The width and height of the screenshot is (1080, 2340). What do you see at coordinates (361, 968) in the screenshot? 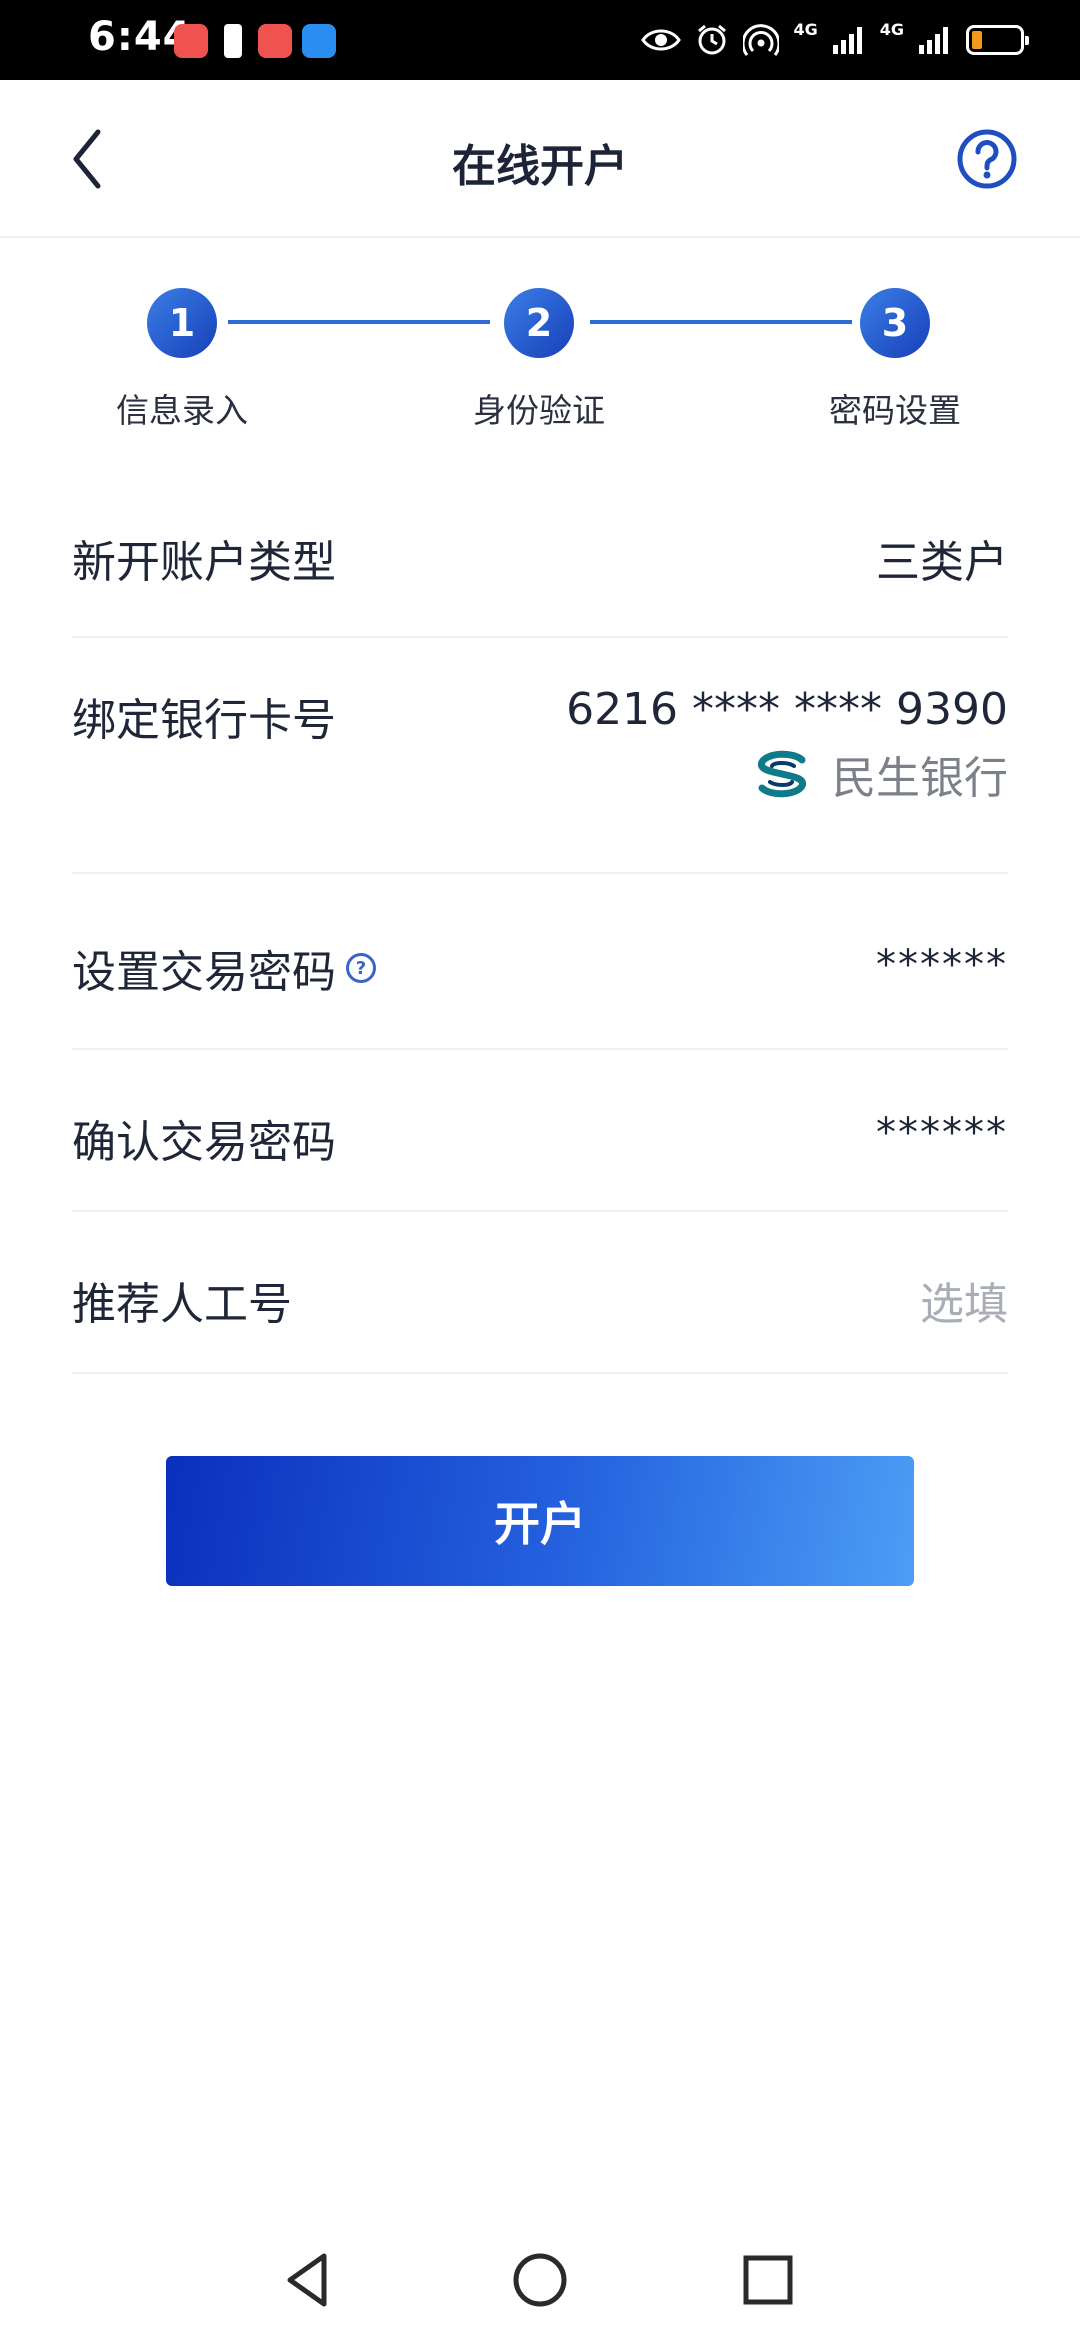
I see `info-icon: ?` at bounding box center [361, 968].